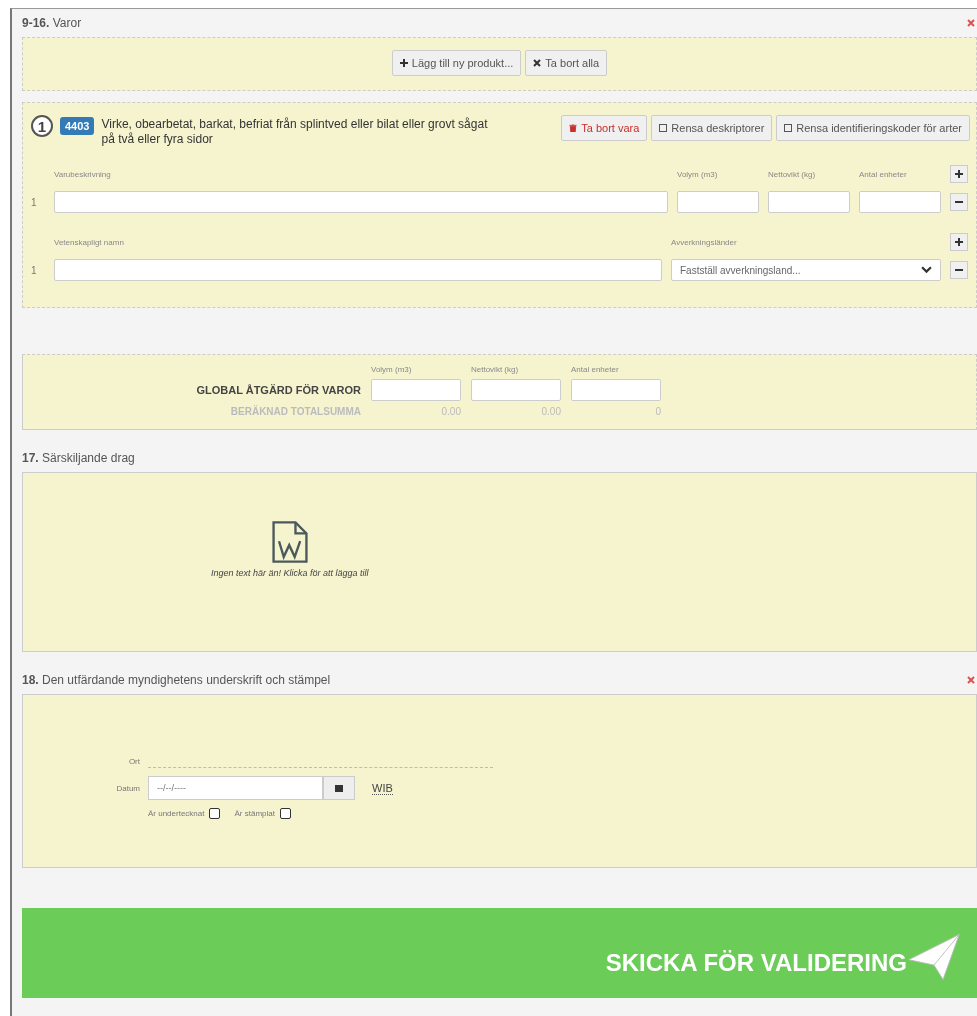  What do you see at coordinates (176, 813) in the screenshot?
I see `checkbox-label: Är undertecknat` at bounding box center [176, 813].